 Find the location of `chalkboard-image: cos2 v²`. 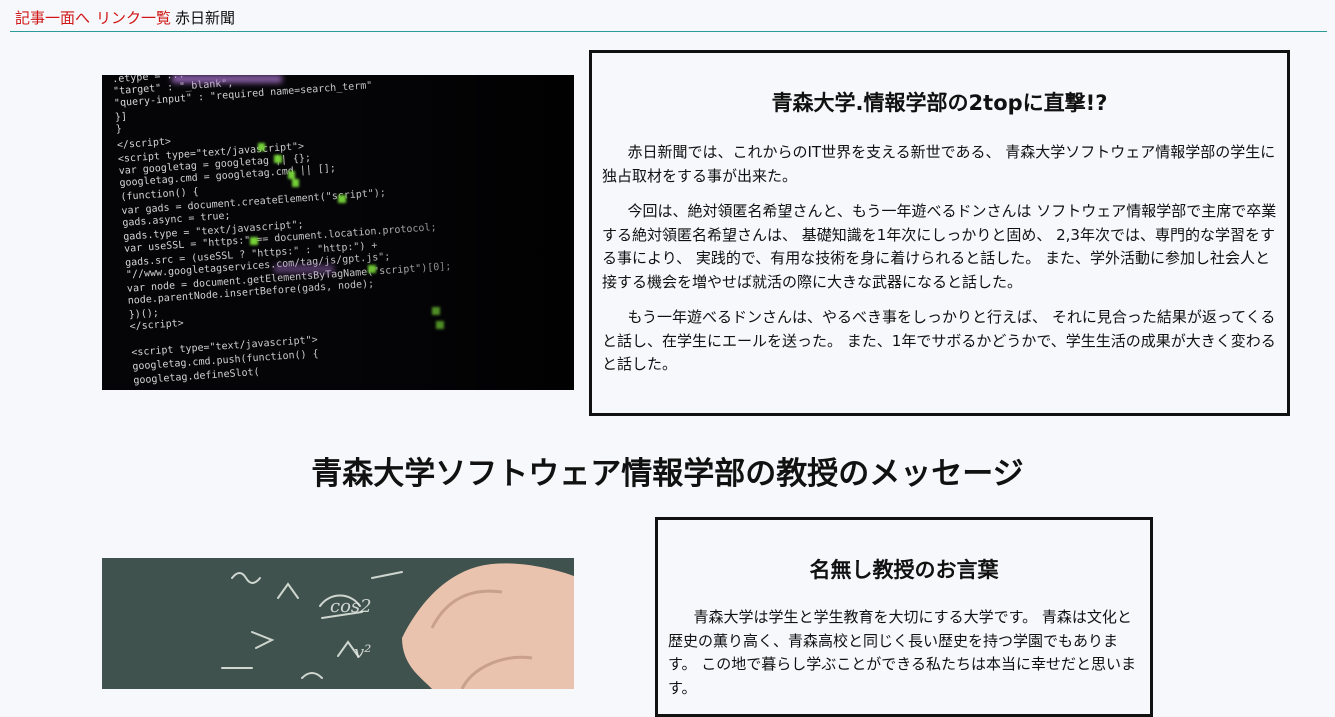

chalkboard-image: cos2 v² is located at coordinates (338, 623).